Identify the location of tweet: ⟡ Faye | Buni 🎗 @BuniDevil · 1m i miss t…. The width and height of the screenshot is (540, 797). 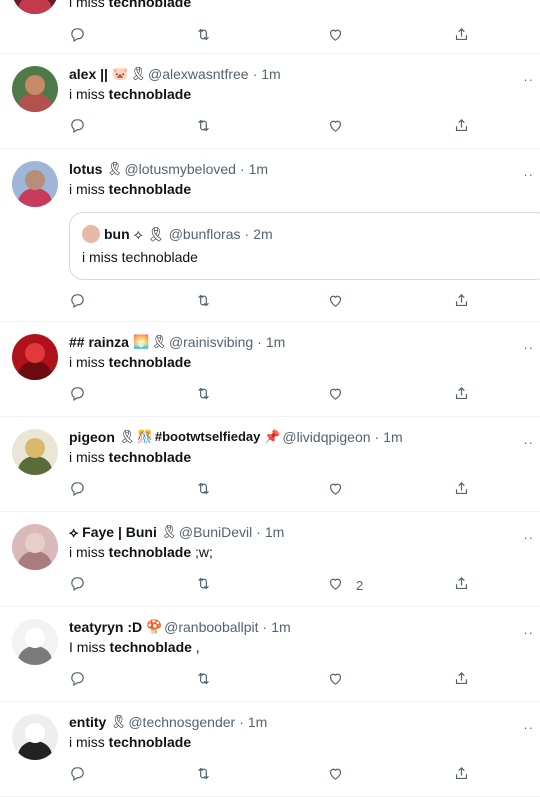
(270, 559).